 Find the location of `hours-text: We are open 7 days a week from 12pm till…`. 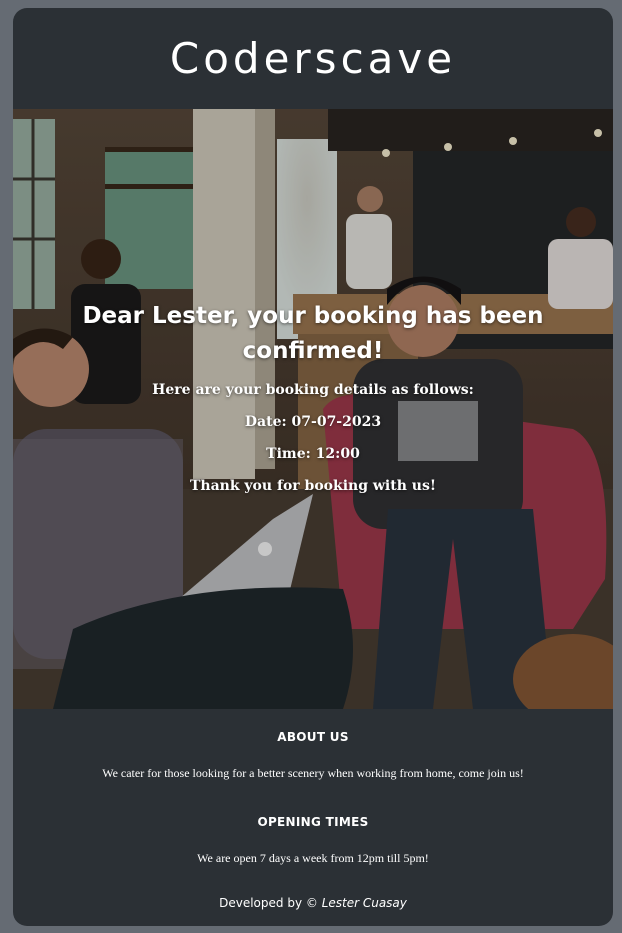

hours-text: We are open 7 days a week from 12pm till… is located at coordinates (313, 858).